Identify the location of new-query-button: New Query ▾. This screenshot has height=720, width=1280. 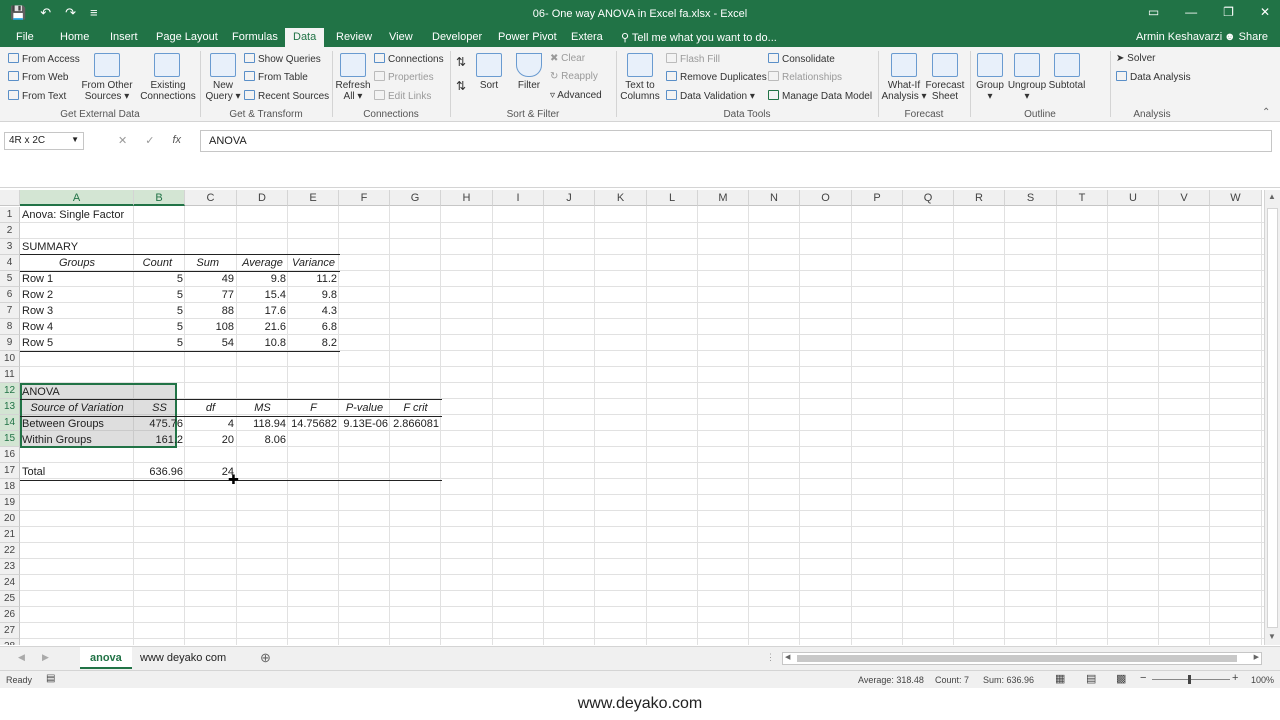
(223, 91).